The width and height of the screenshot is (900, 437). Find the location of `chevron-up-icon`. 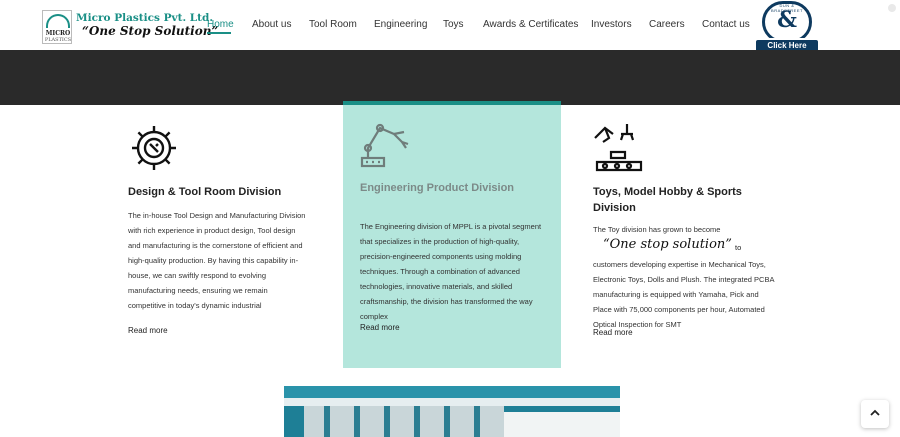

chevron-up-icon is located at coordinates (875, 413).